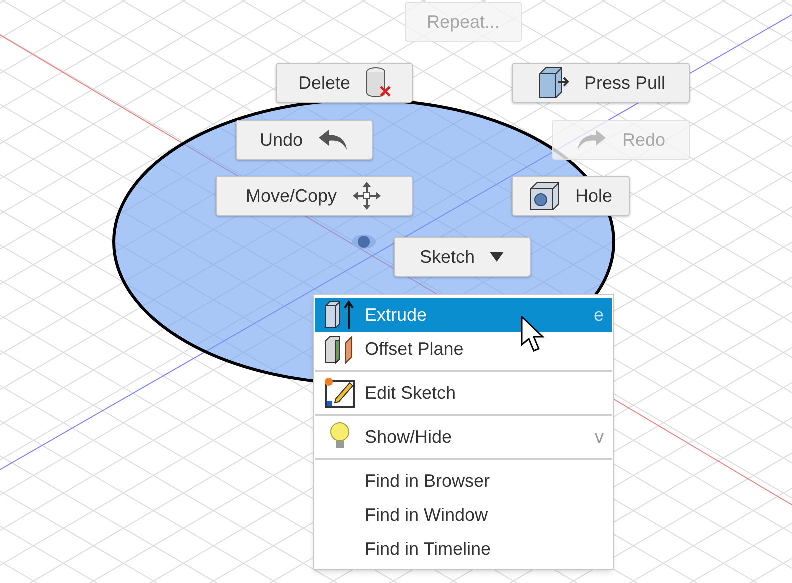 The image size is (792, 583). Describe the element at coordinates (463, 393) in the screenshot. I see `menu-item: Edit Sketch` at that location.